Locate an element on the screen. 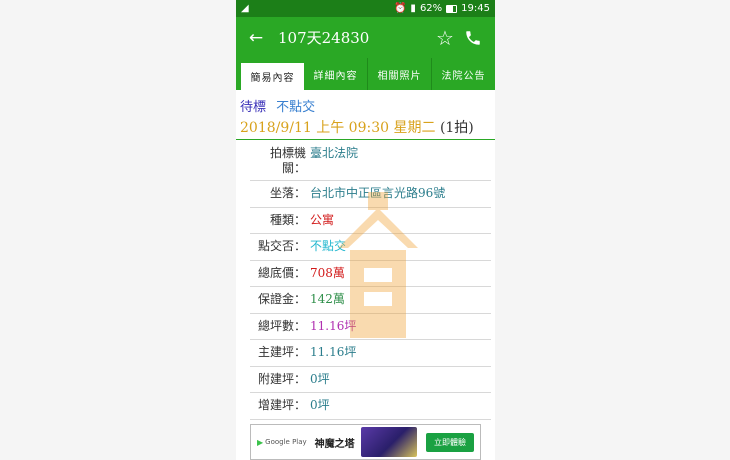 This screenshot has height=460, width=730. tab-court-notice: 法院公告 is located at coordinates (463, 74).